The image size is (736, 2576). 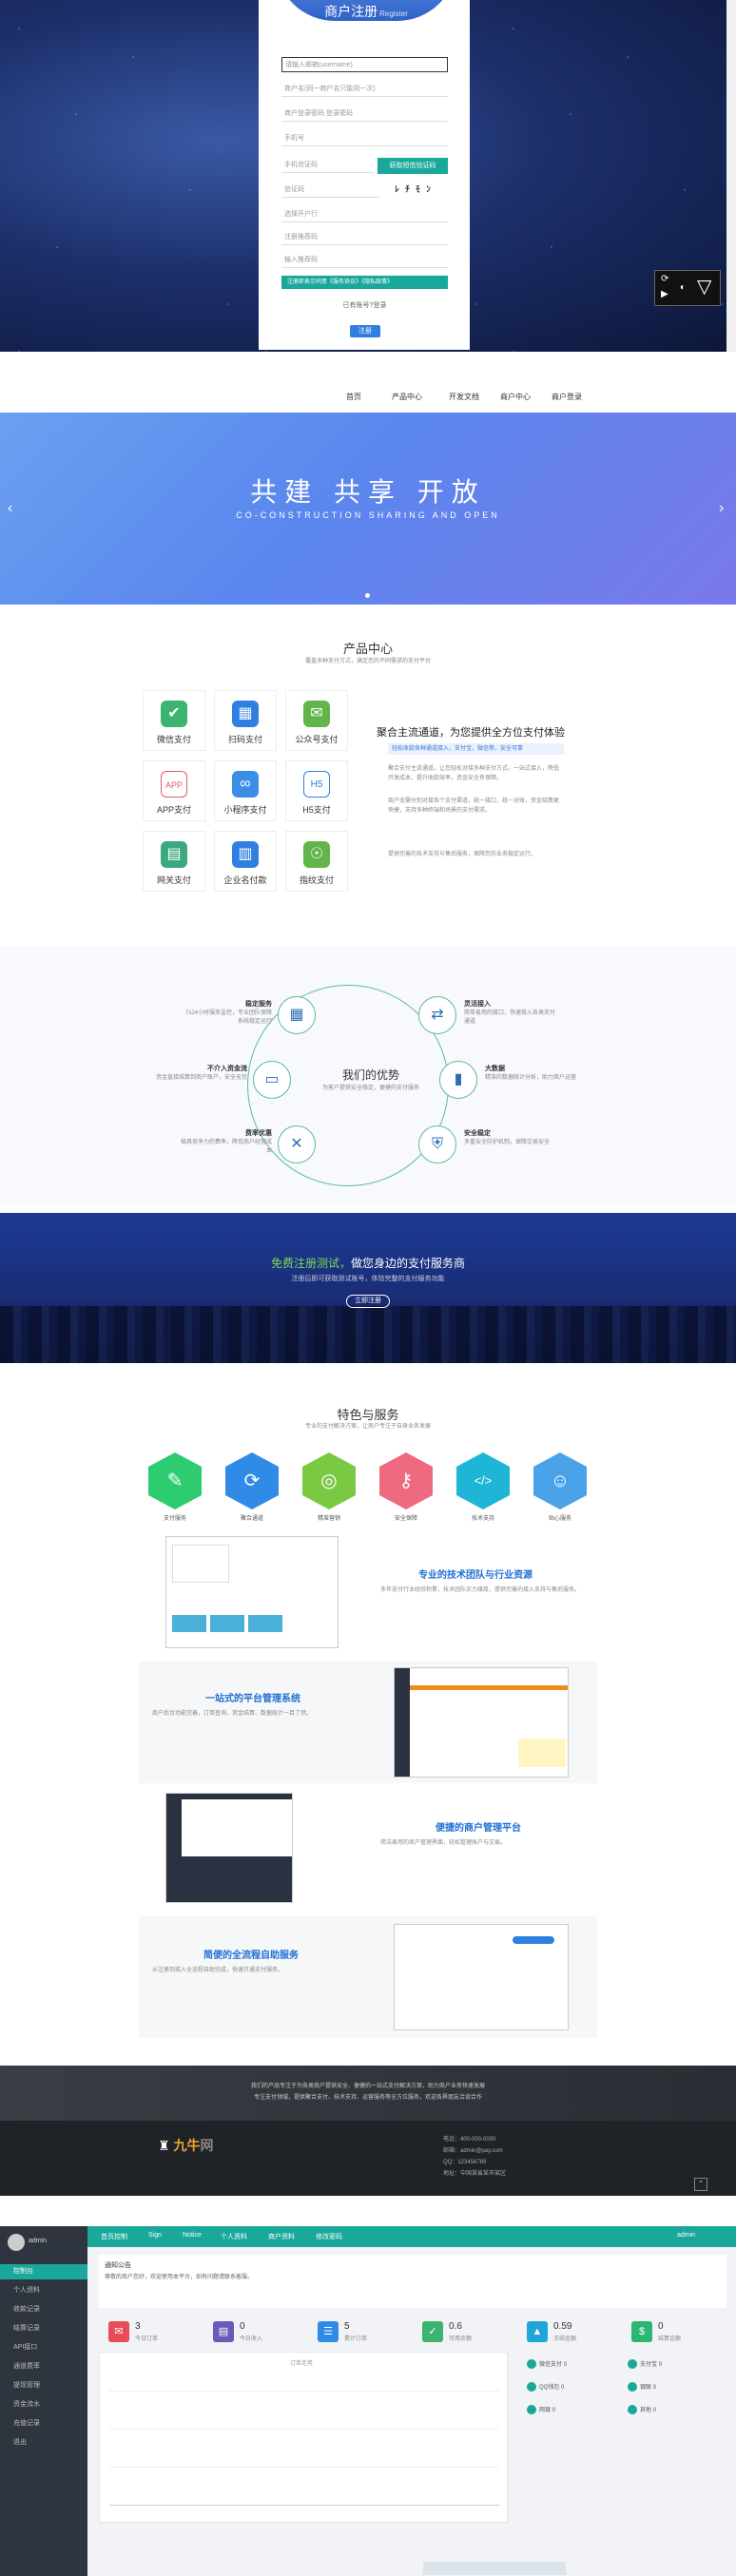 I want to click on product-label: 扫码支付, so click(x=244, y=739).